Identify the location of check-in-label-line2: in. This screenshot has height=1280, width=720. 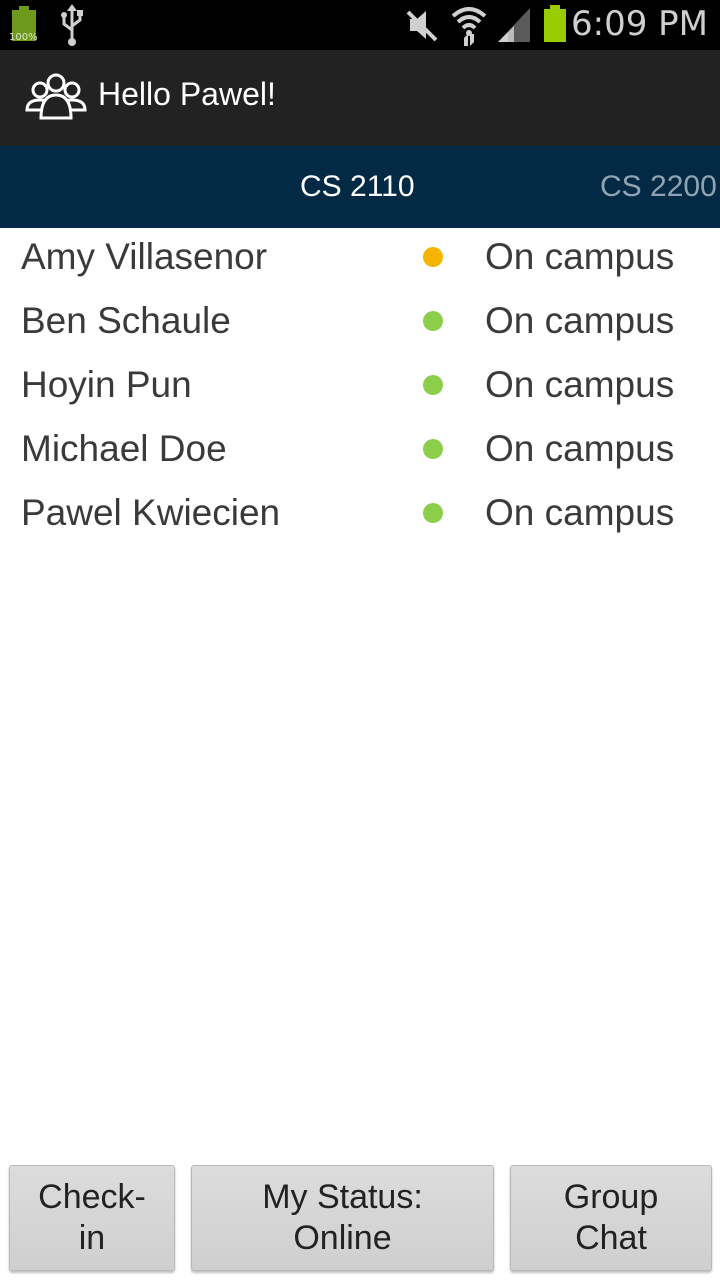
(92, 1238).